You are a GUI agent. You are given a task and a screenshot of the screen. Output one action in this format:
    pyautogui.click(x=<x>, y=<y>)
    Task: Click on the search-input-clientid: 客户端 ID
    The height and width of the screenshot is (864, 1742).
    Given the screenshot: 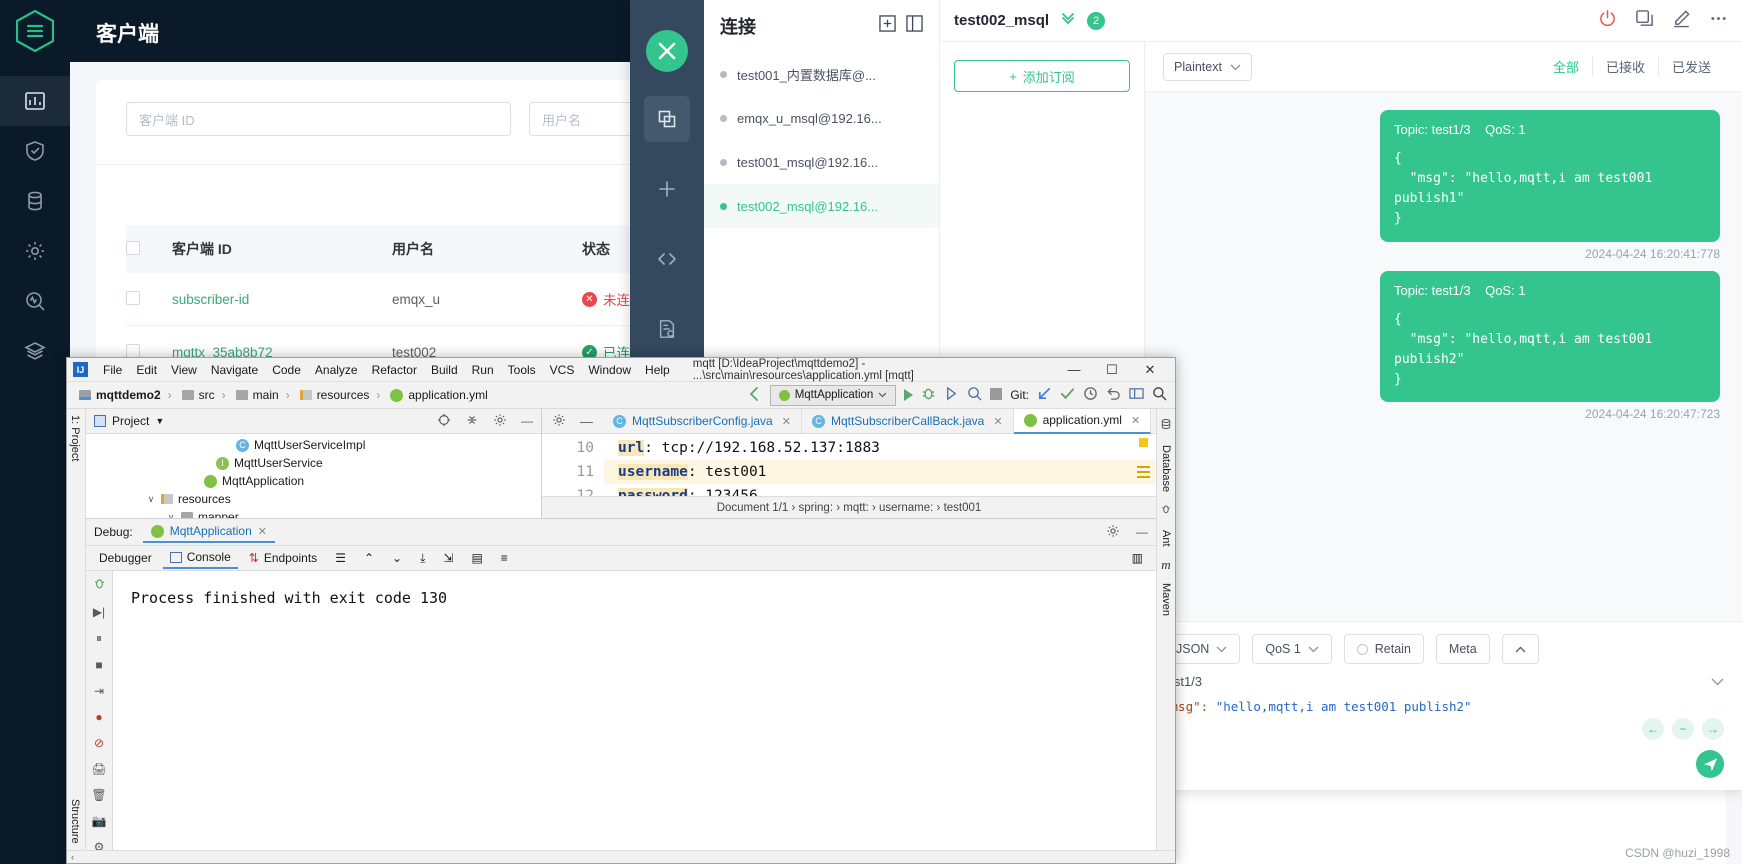 What is the action you would take?
    pyautogui.click(x=318, y=119)
    